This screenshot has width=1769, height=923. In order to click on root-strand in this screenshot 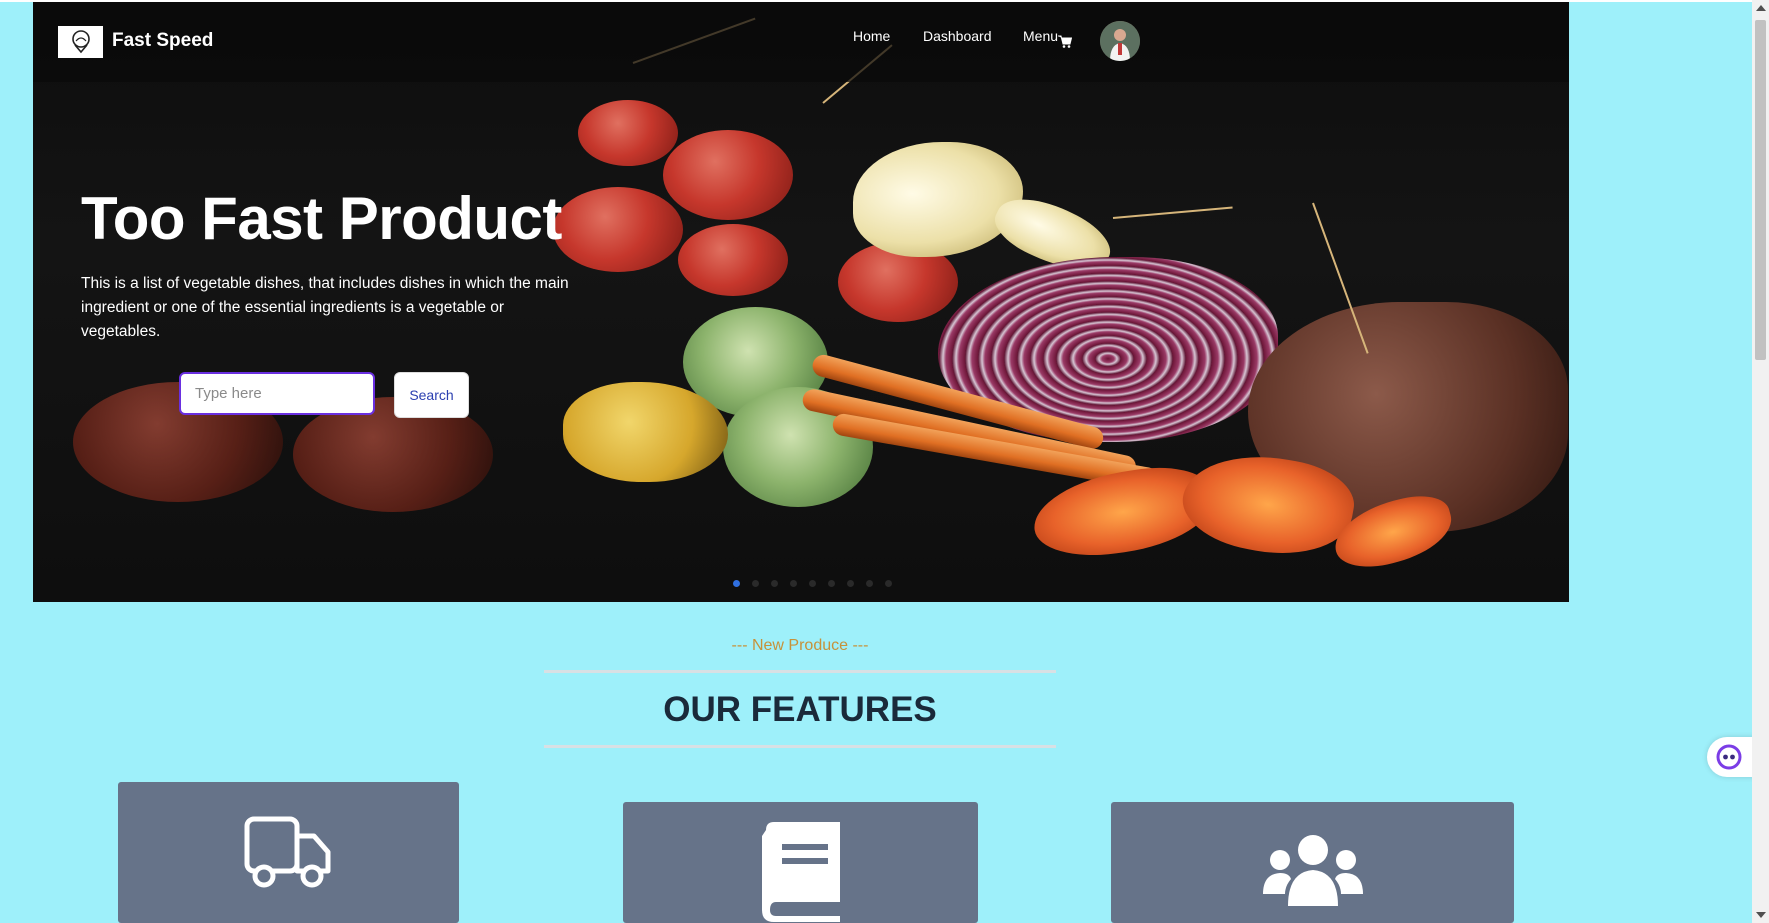, I will do `click(1172, 212)`.